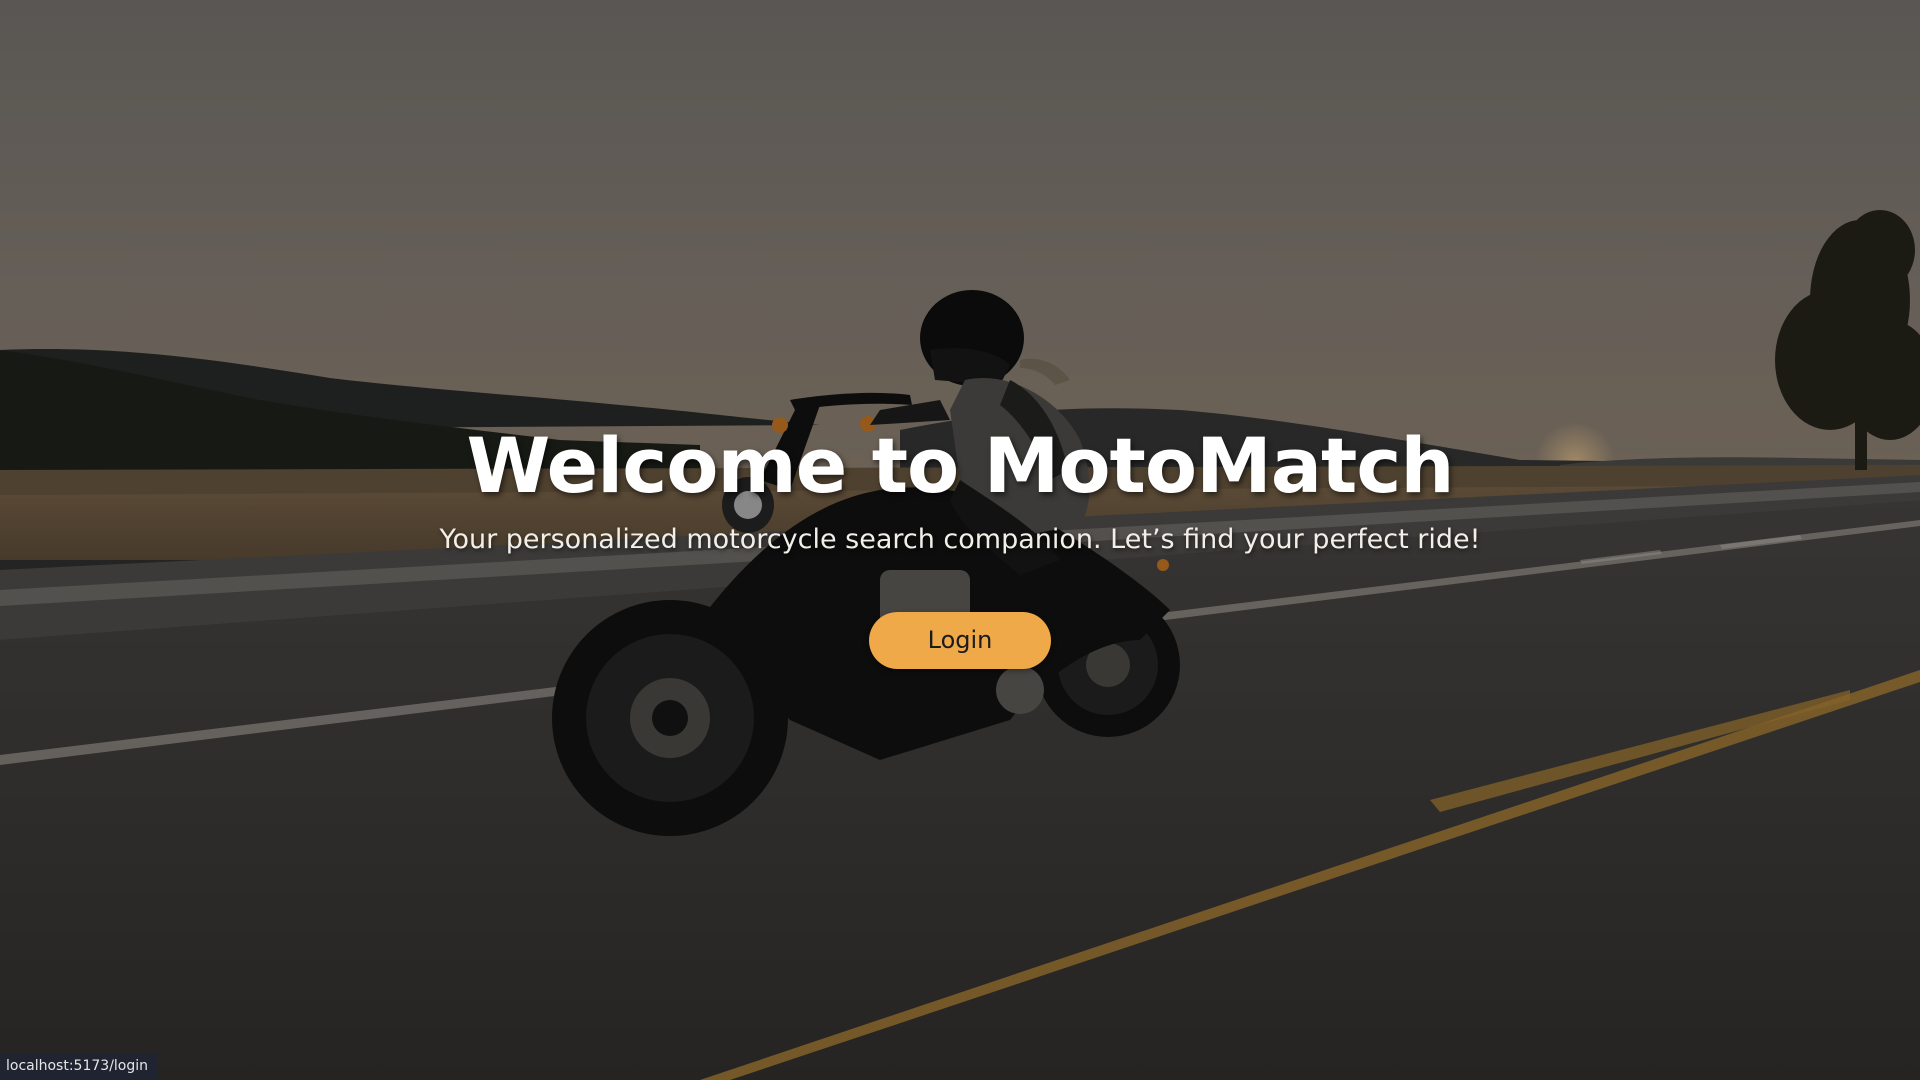 The image size is (1920, 1080). I want to click on login-button: Login, so click(960, 640).